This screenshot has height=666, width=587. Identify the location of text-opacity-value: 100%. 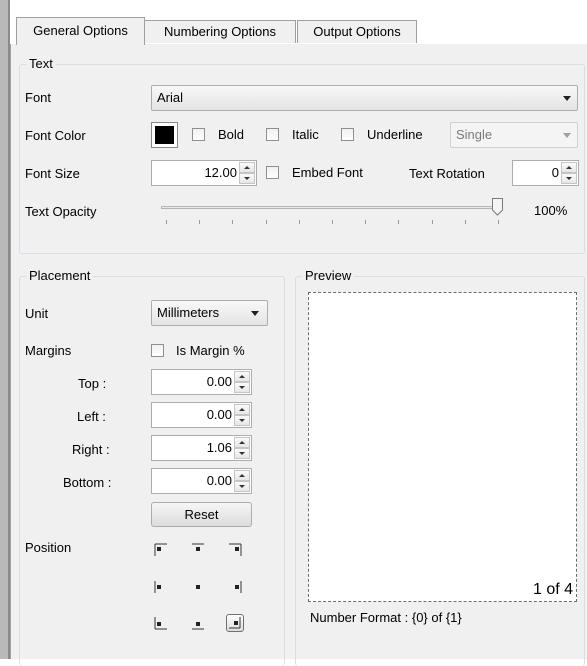
(551, 210).